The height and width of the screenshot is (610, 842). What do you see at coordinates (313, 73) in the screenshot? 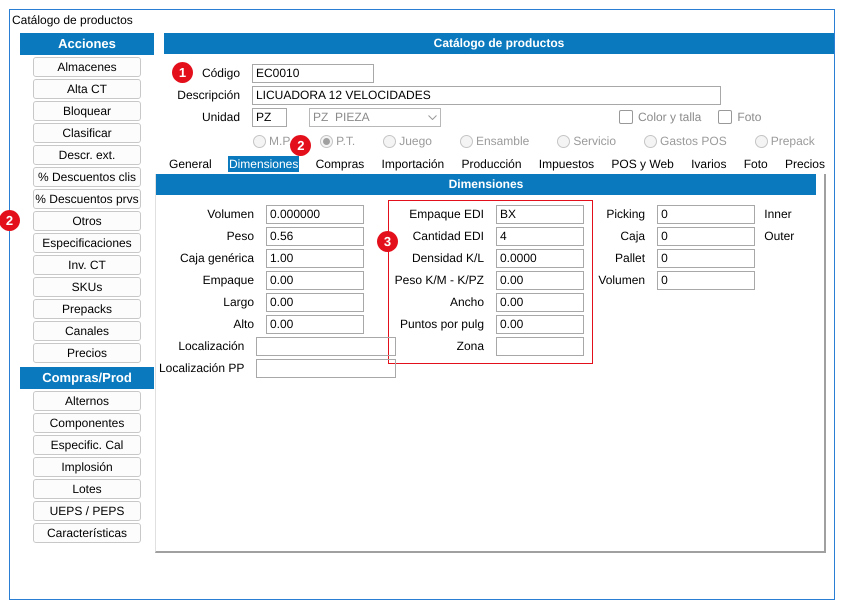
I see `input-field: EC0010` at bounding box center [313, 73].